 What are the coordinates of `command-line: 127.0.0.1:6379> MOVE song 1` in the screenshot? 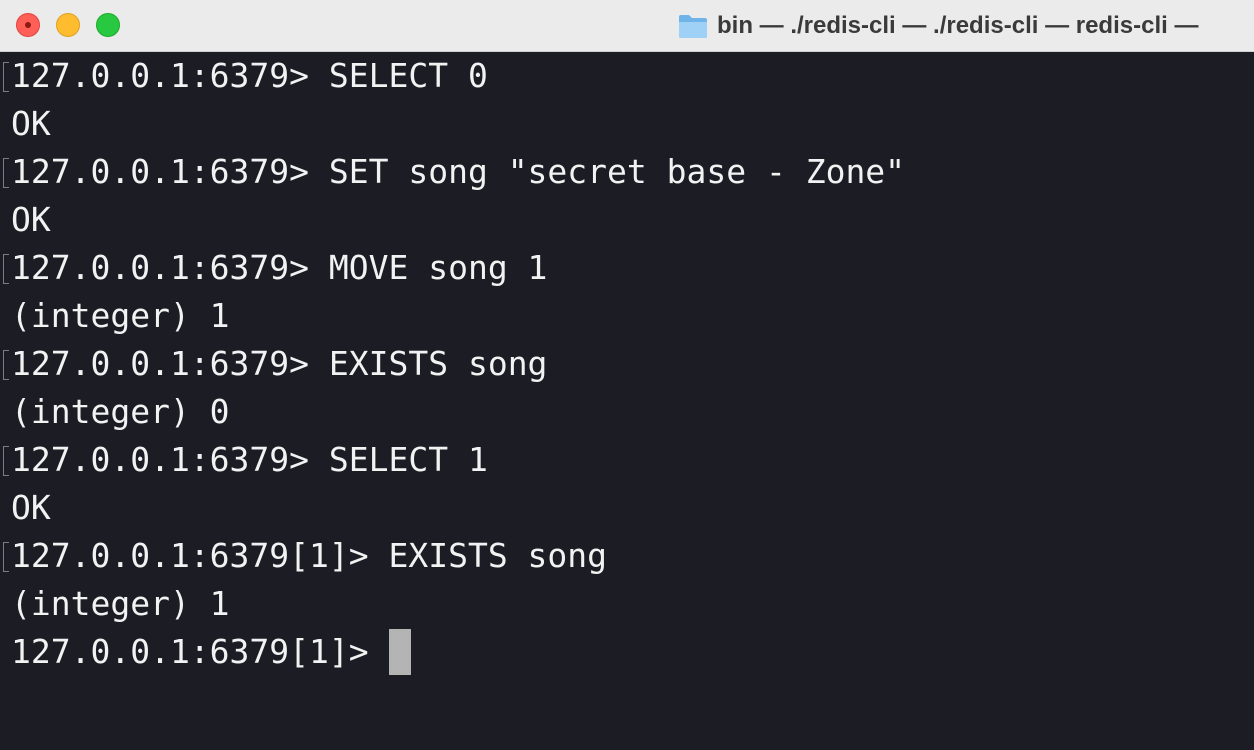 It's located at (627, 268).